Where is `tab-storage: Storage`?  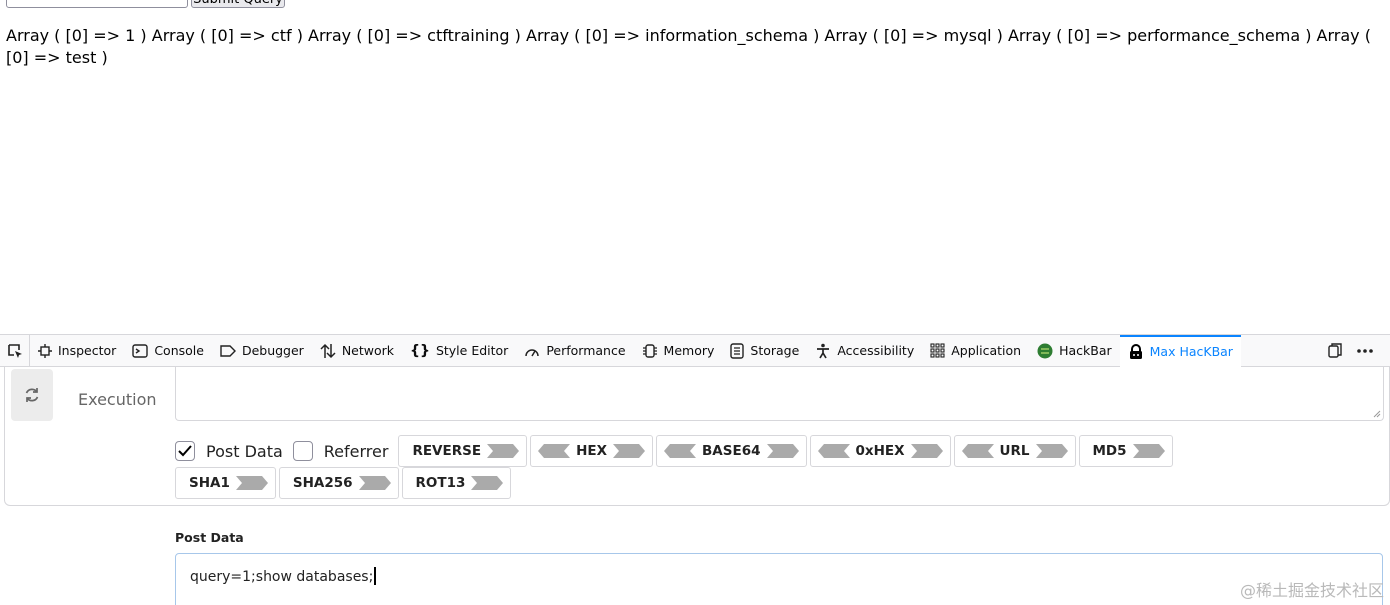
tab-storage: Storage is located at coordinates (764, 351).